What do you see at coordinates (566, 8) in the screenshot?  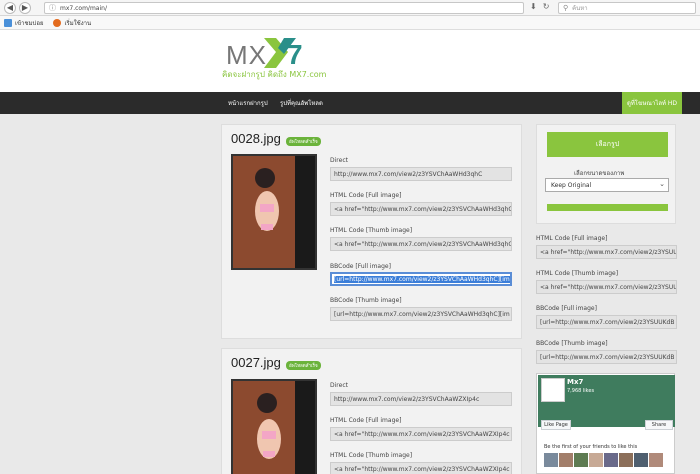 I see `search-icon: ⚲` at bounding box center [566, 8].